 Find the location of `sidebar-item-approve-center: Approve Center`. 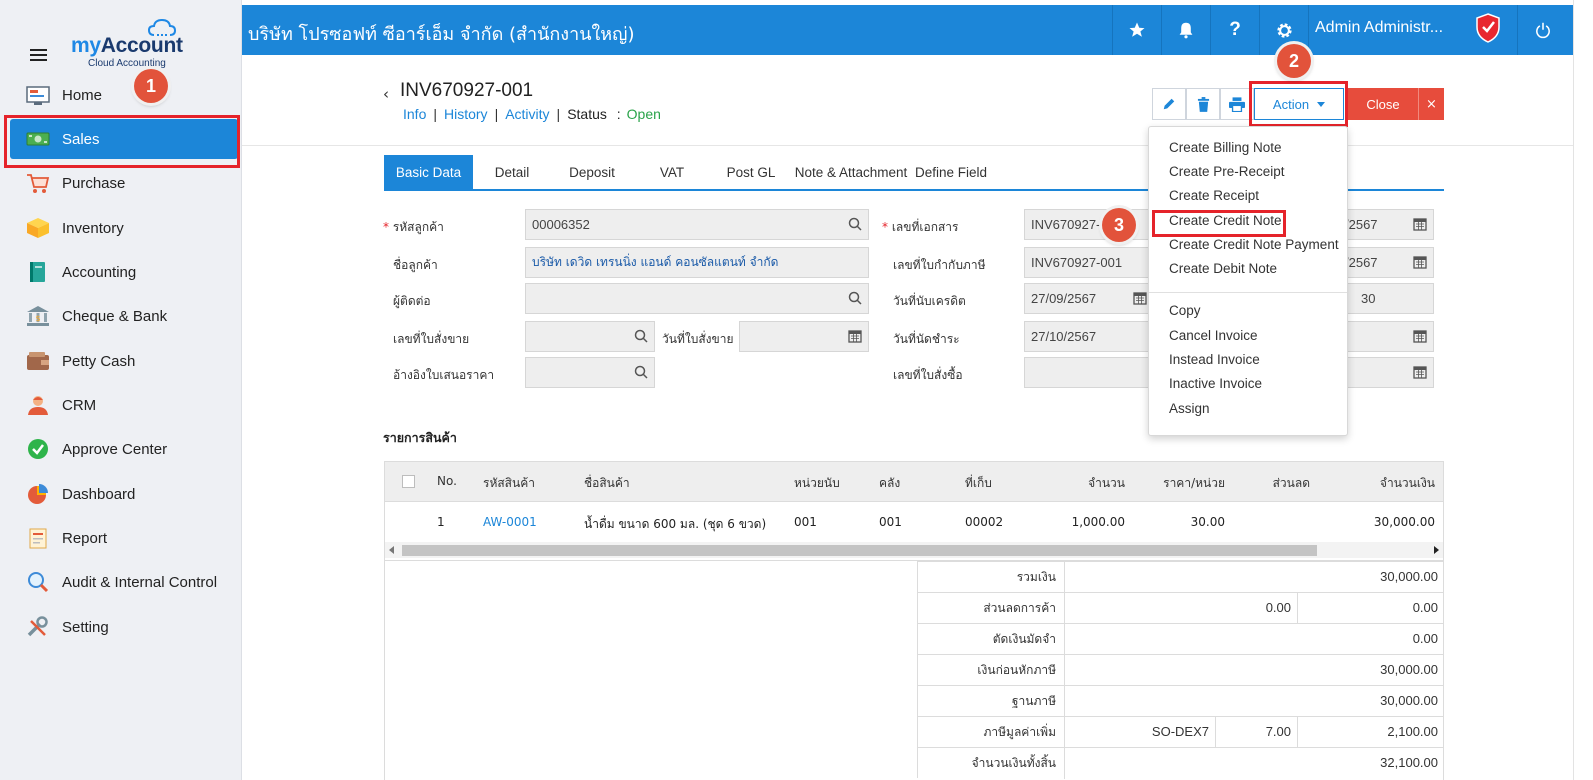

sidebar-item-approve-center: Approve Center is located at coordinates (124, 449).